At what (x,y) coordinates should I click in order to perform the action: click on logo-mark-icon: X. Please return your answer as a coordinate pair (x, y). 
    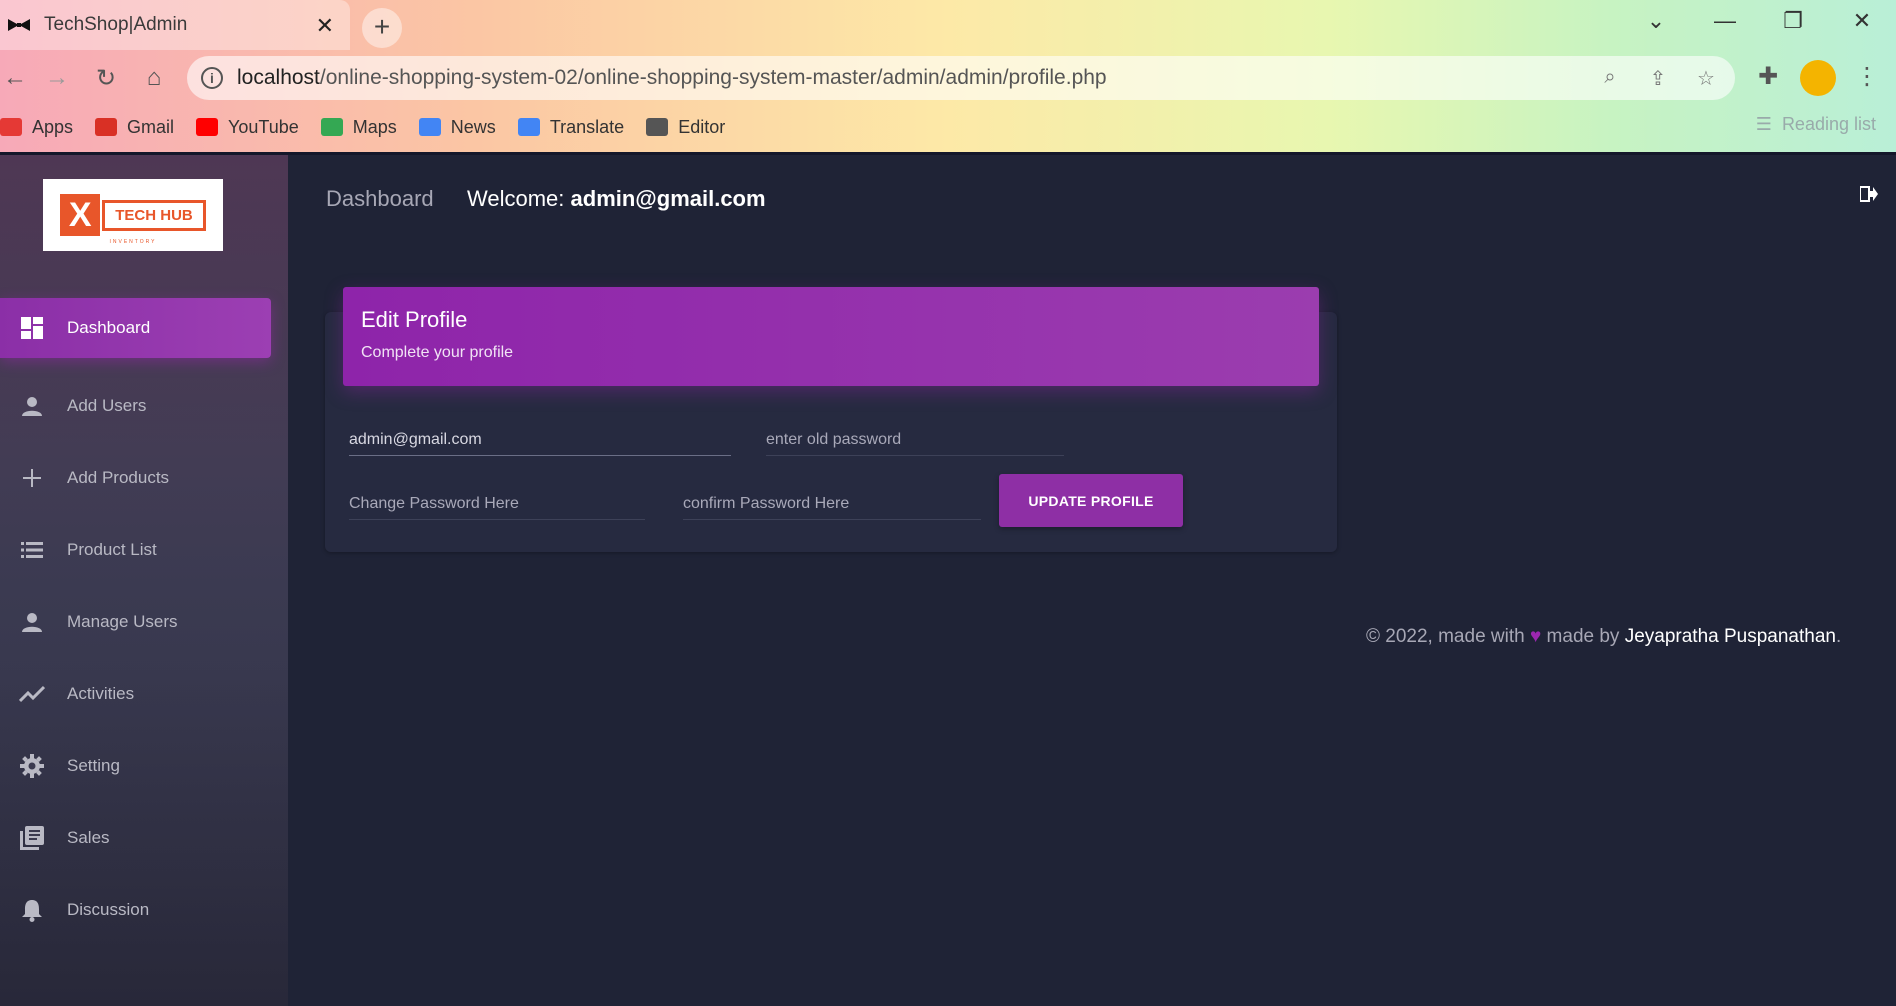
    Looking at the image, I should click on (80, 215).